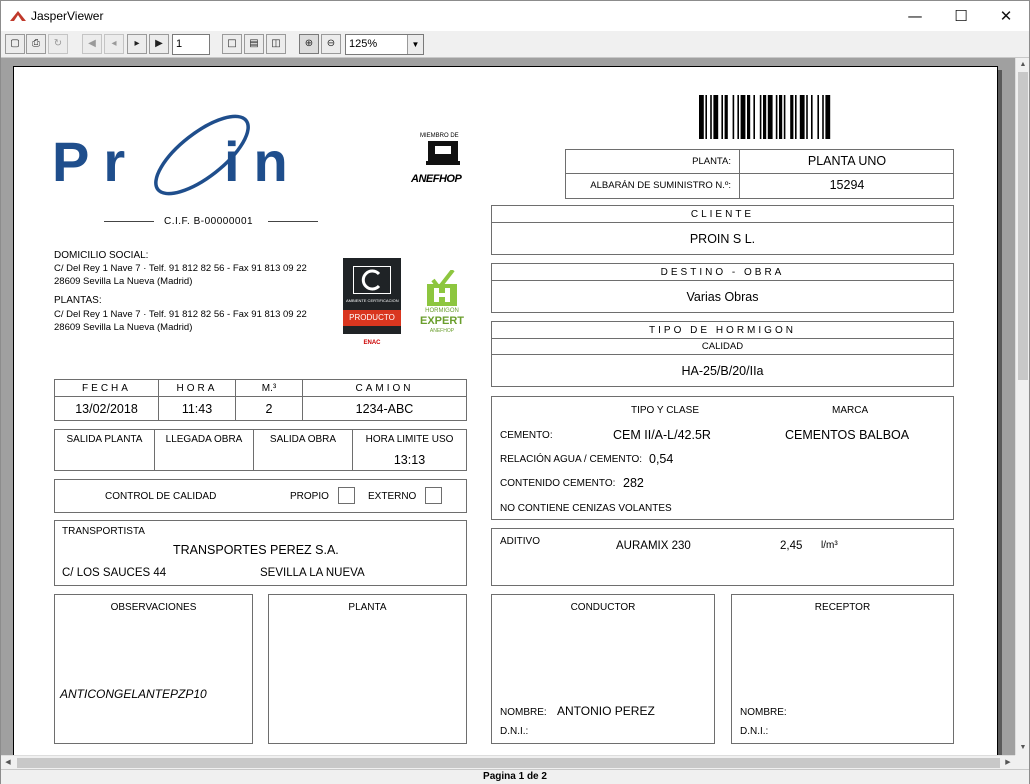 Image resolution: width=1030 pixels, height=784 pixels. What do you see at coordinates (633, 483) in the screenshot?
I see `contenido-value: 282` at bounding box center [633, 483].